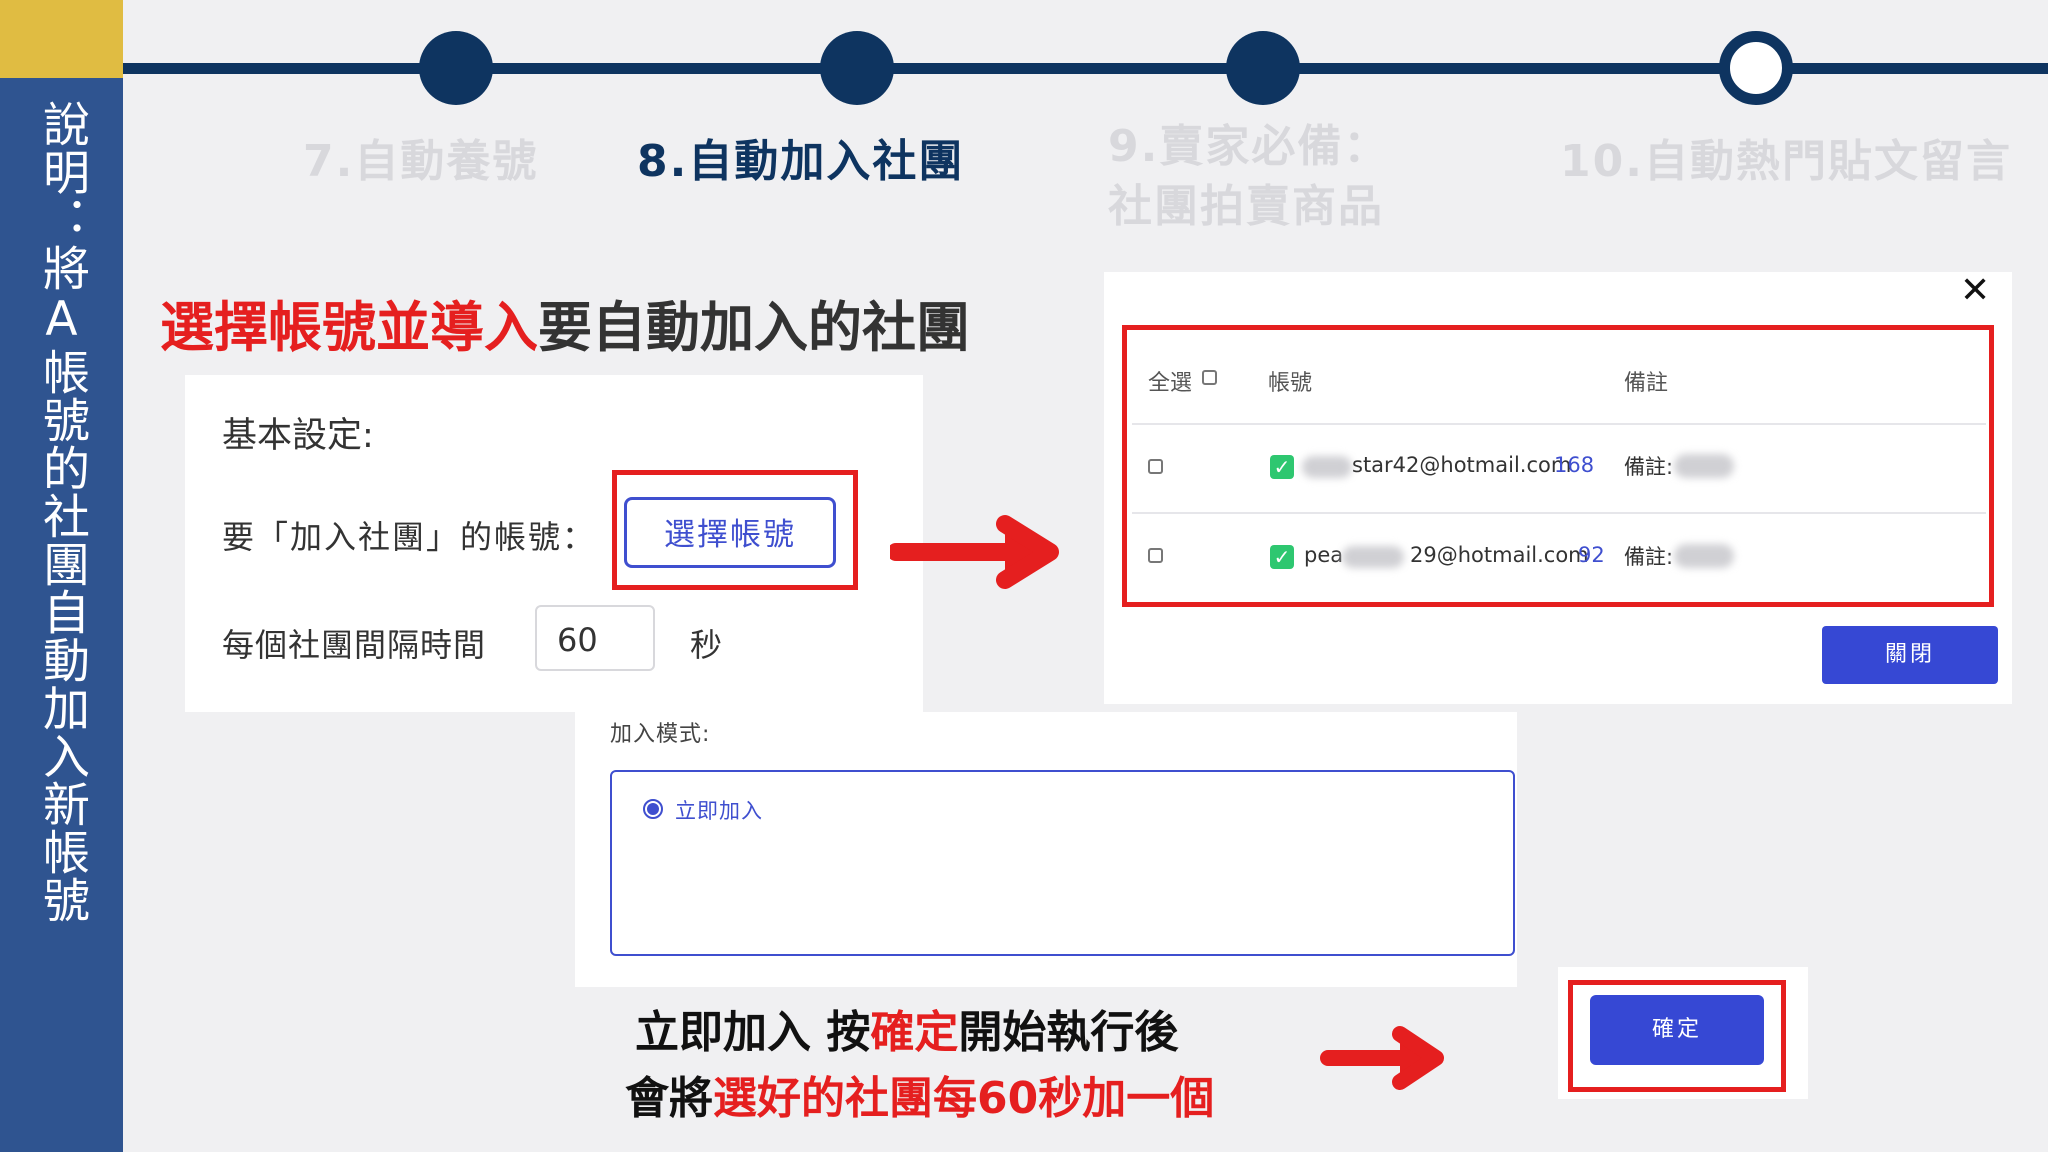 The width and height of the screenshot is (2048, 1152). I want to click on account-email: star42@hotmail.com, so click(1462, 465).